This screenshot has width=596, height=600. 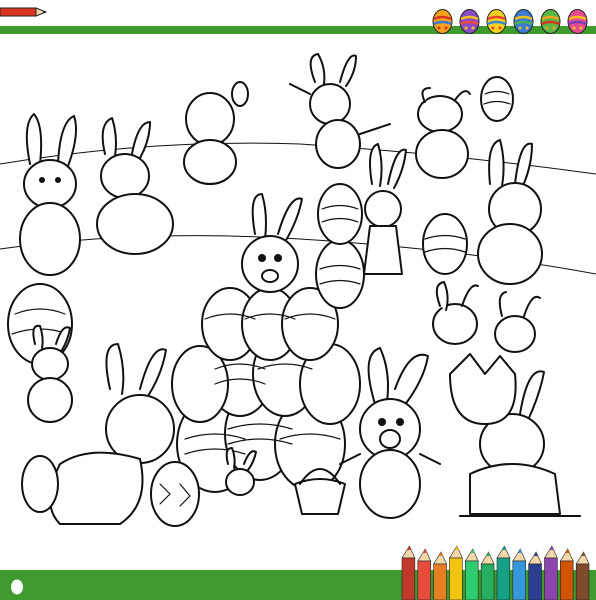 I want to click on bunny-right-sitting, so click(x=510, y=212).